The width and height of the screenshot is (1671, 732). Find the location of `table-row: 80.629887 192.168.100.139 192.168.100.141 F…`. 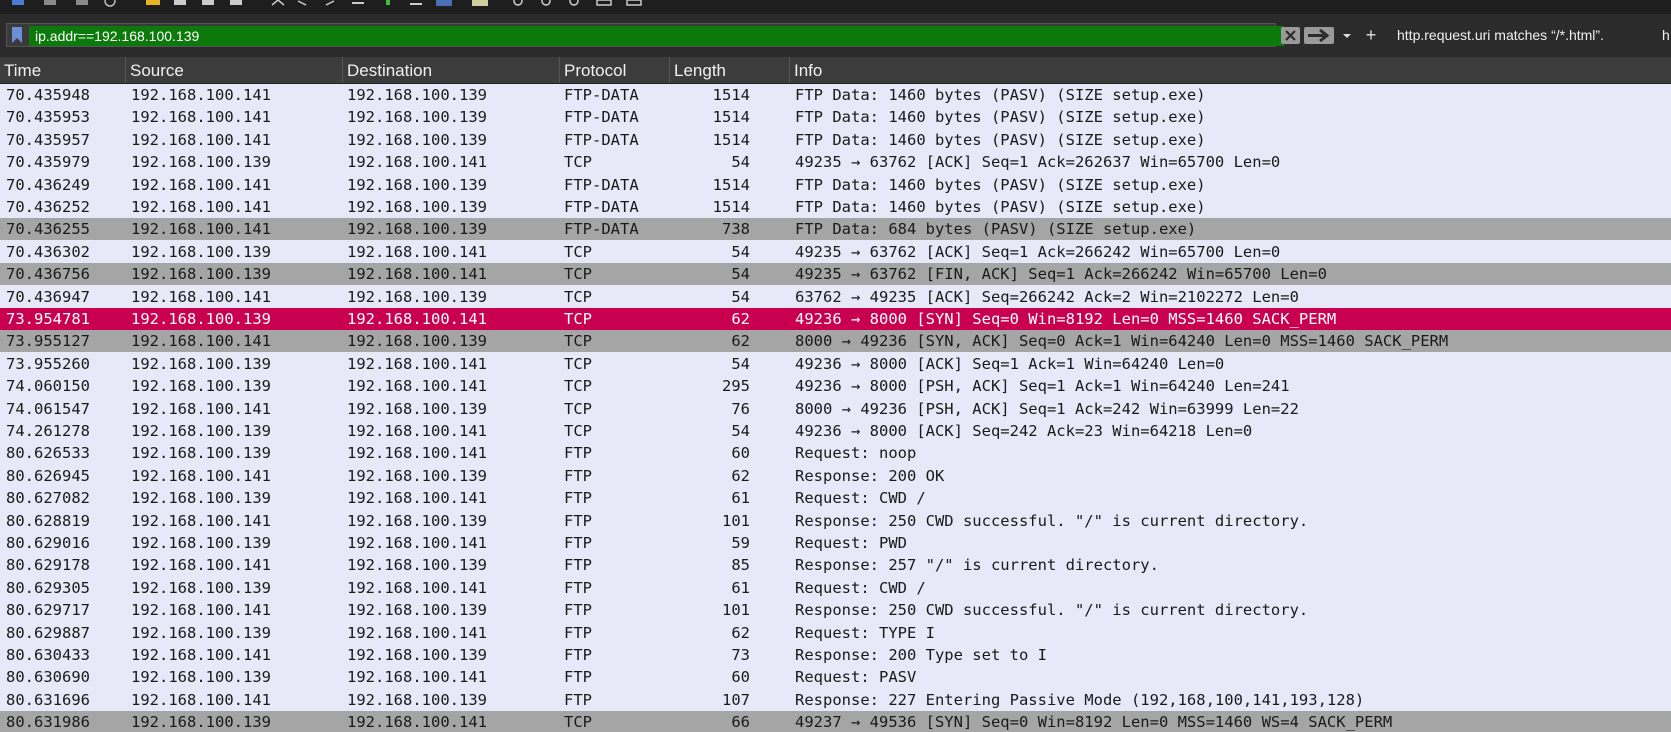

table-row: 80.629887 192.168.100.139 192.168.100.141 F… is located at coordinates (835, 632).